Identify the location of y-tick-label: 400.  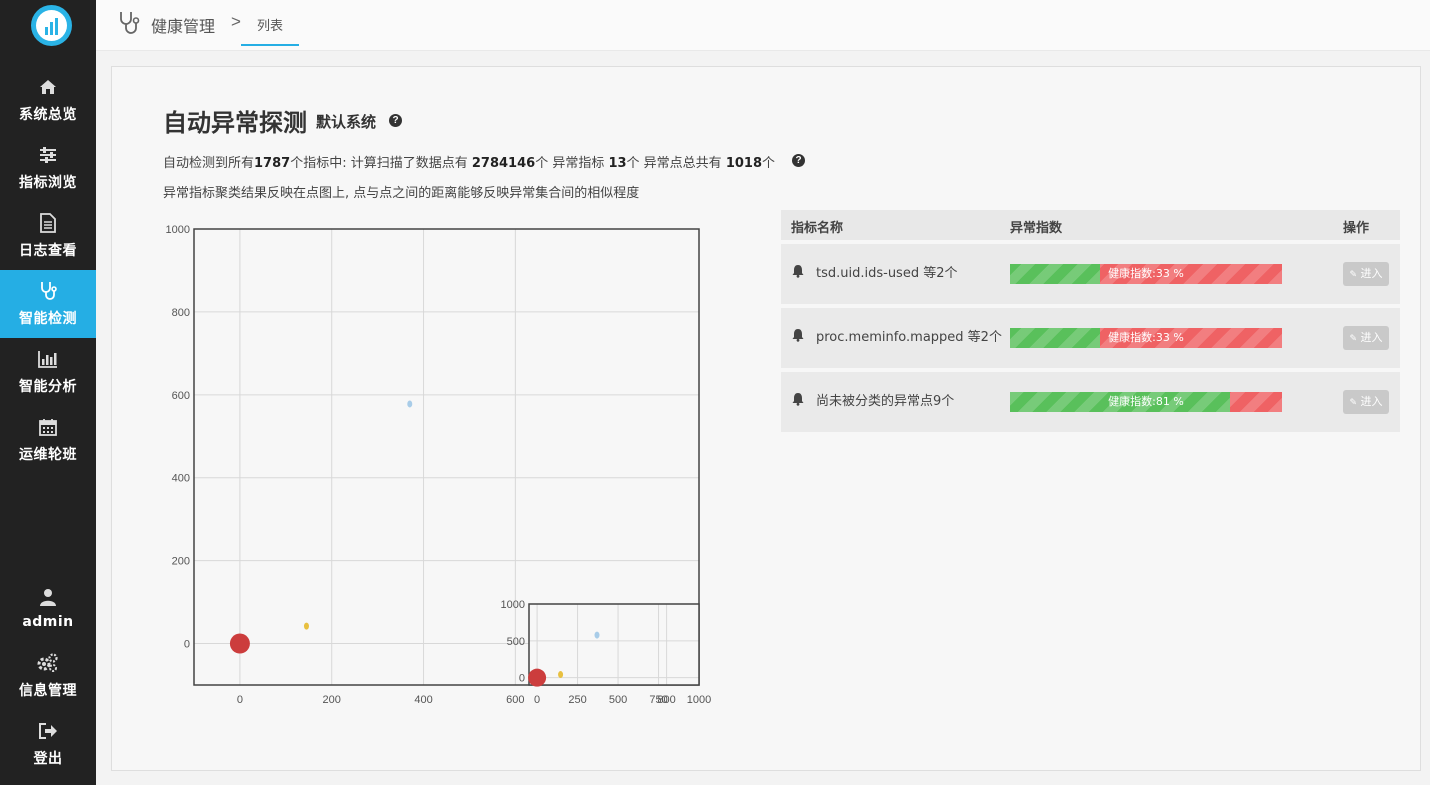
(181, 479).